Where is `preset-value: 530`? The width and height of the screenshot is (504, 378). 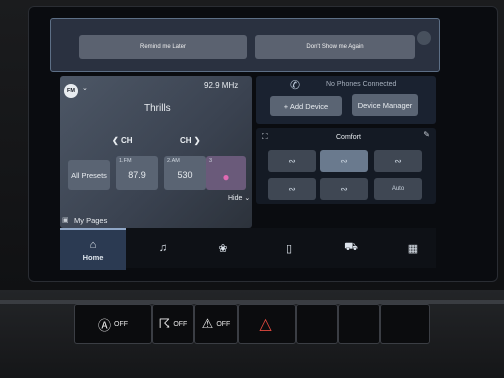
preset-value: 530 is located at coordinates (185, 175).